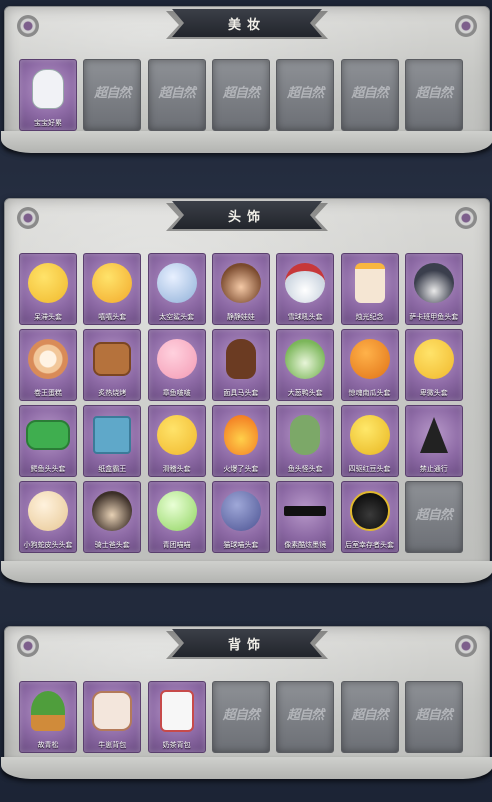 The height and width of the screenshot is (802, 492). What do you see at coordinates (112, 289) in the screenshot?
I see `item-slot: 嘻嘻头套` at bounding box center [112, 289].